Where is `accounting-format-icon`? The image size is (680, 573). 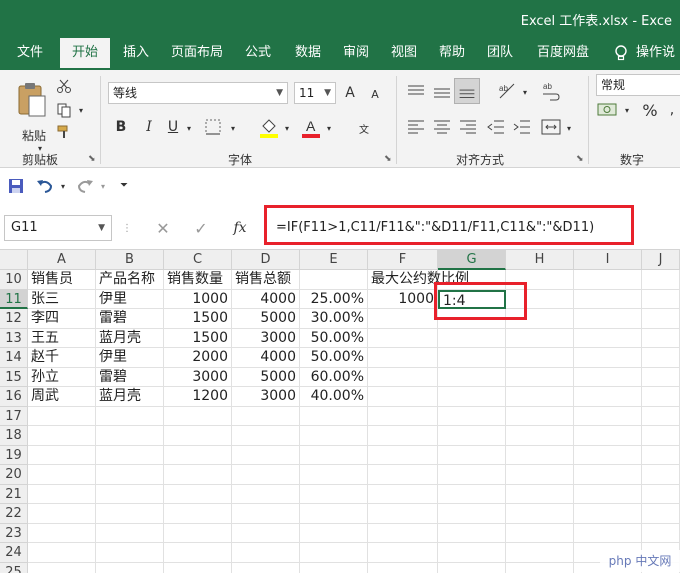
accounting-format-icon is located at coordinates (609, 110).